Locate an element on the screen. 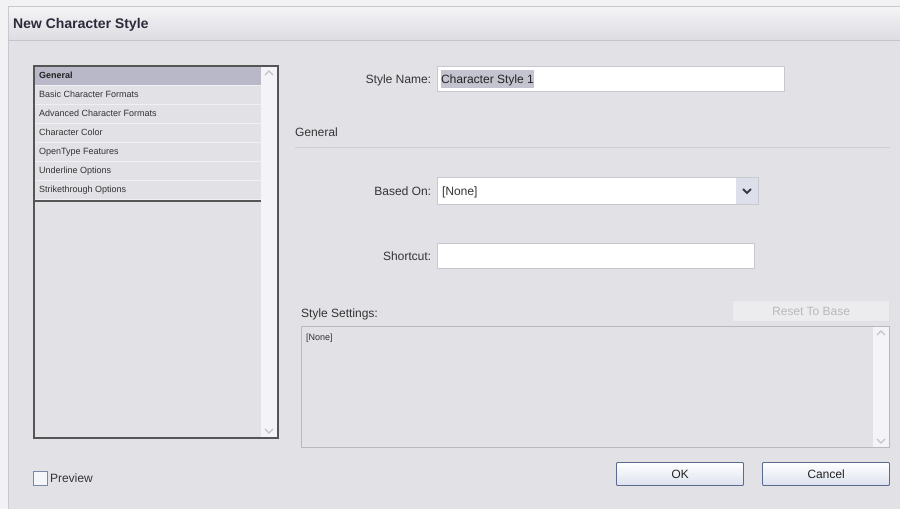  style-settings-label: Style Settings: is located at coordinates (339, 313).